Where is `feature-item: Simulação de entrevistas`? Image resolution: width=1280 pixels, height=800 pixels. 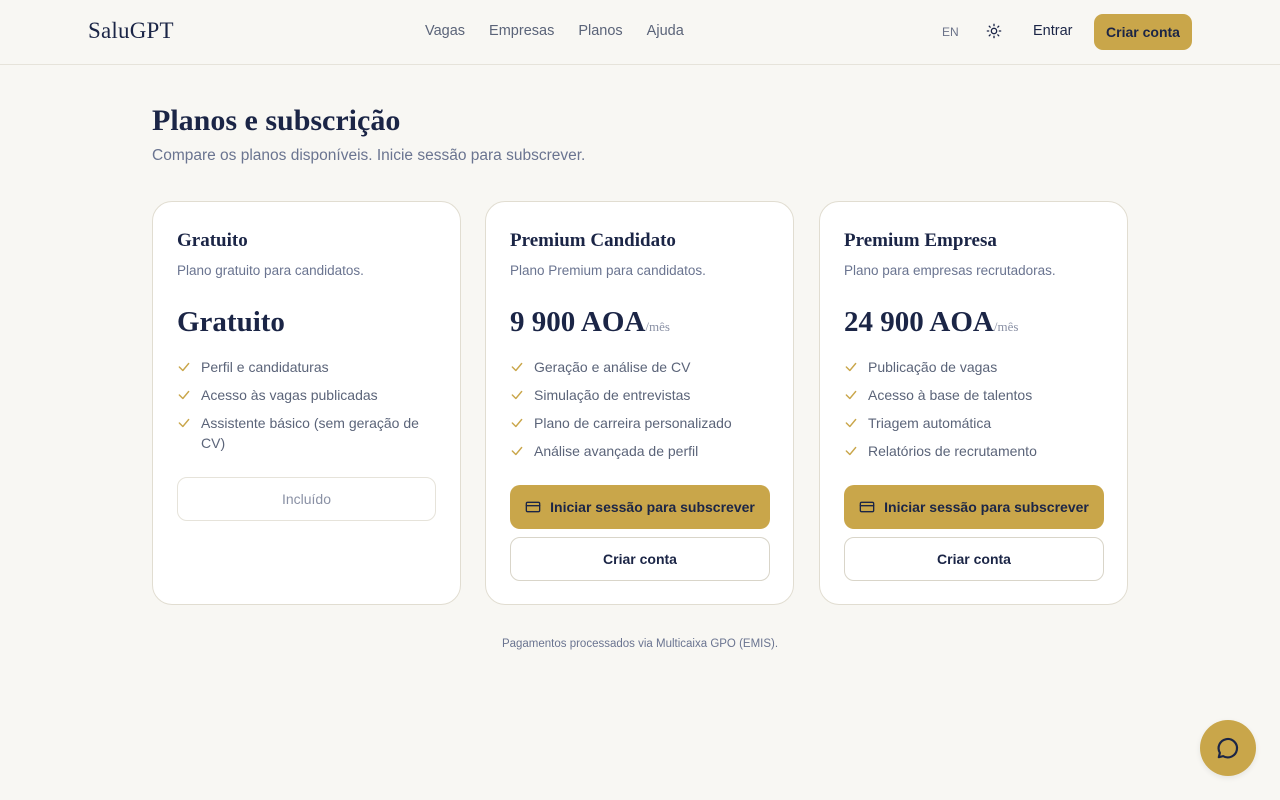
feature-item: Simulação de entrevistas is located at coordinates (639, 395).